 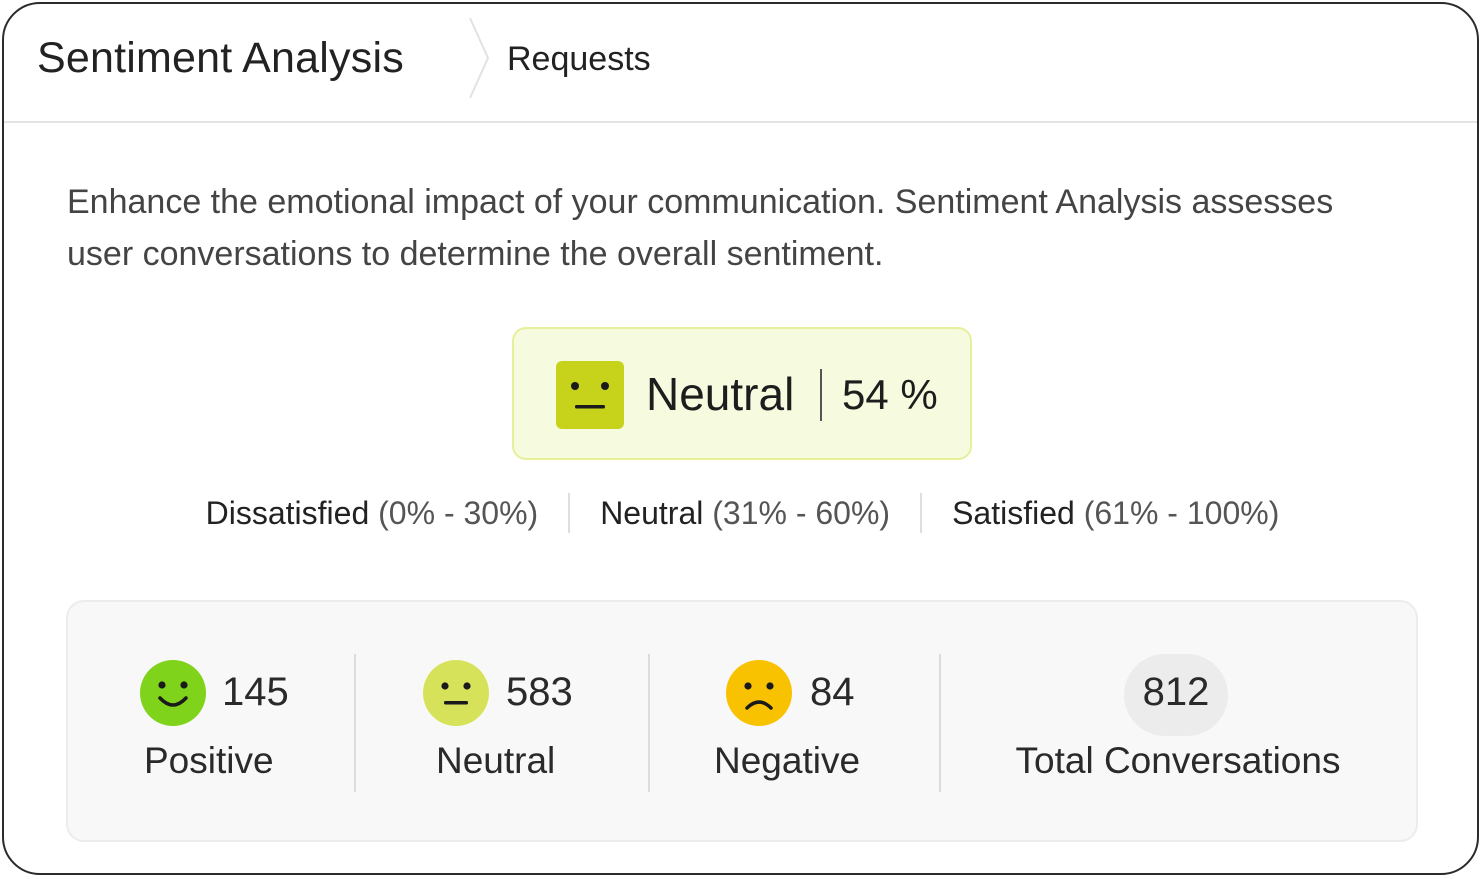 What do you see at coordinates (479, 58) in the screenshot?
I see `breadcrumb-chevron-icon` at bounding box center [479, 58].